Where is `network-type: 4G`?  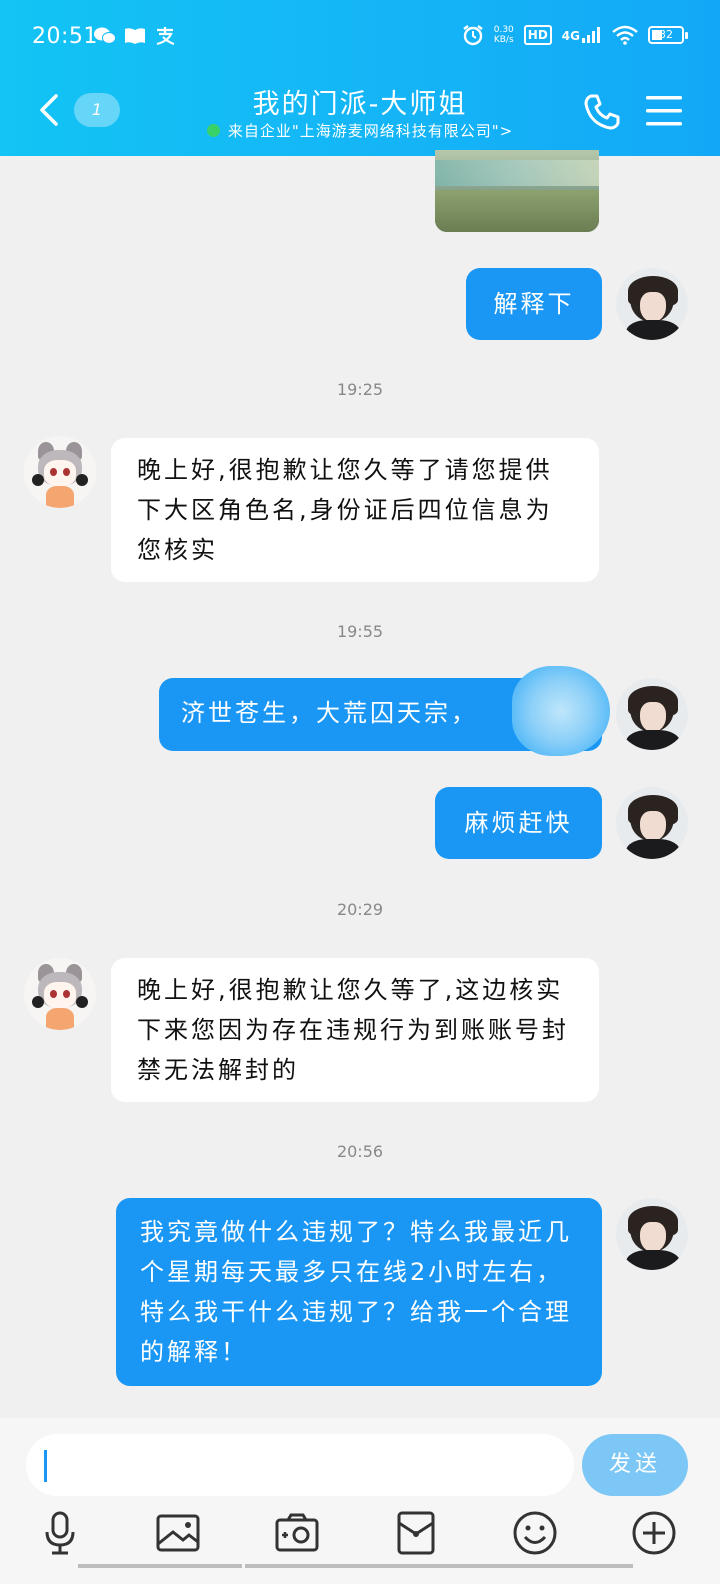
network-type: 4G is located at coordinates (570, 36).